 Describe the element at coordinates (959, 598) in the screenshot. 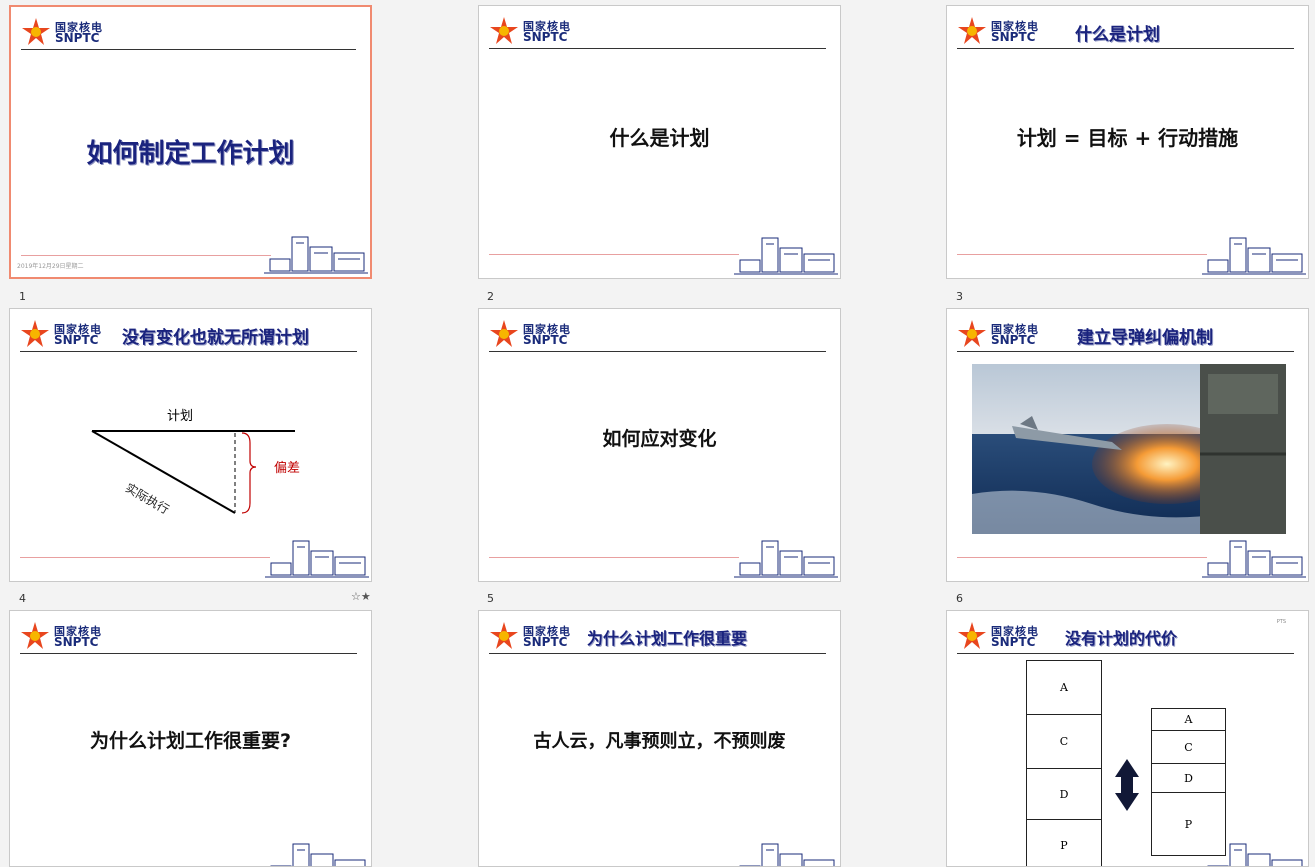

I see `slide-number-6: 6` at that location.